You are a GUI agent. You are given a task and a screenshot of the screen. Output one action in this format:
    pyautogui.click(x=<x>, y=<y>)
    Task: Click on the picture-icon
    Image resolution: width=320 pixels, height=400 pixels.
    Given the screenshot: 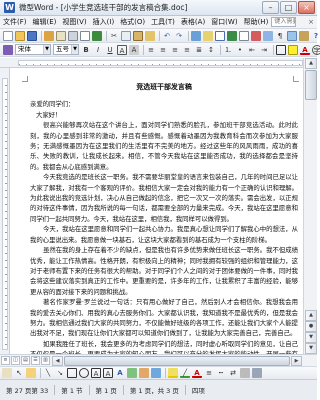 What is the action you would take?
    pyautogui.click(x=156, y=373)
    